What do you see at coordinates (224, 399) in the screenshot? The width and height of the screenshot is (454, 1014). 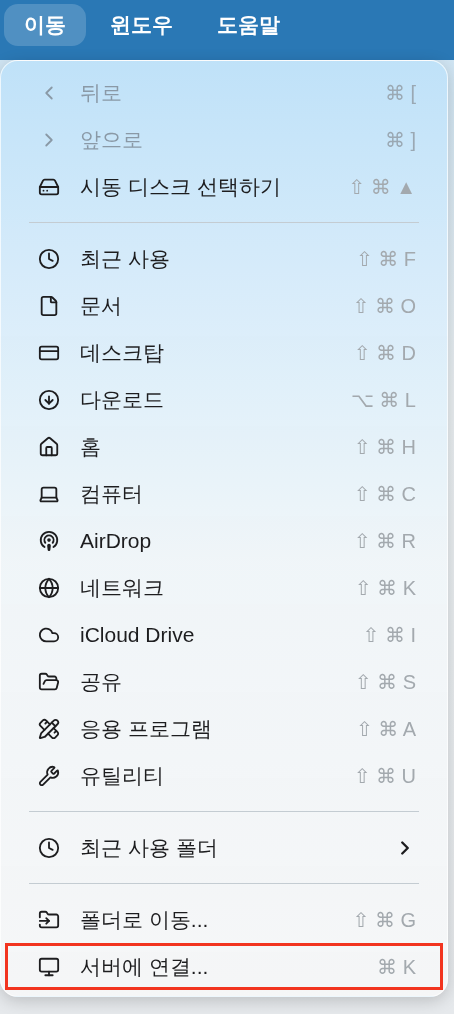 I see `menu-item: 다운로드 ⌥ ⌘ L` at bounding box center [224, 399].